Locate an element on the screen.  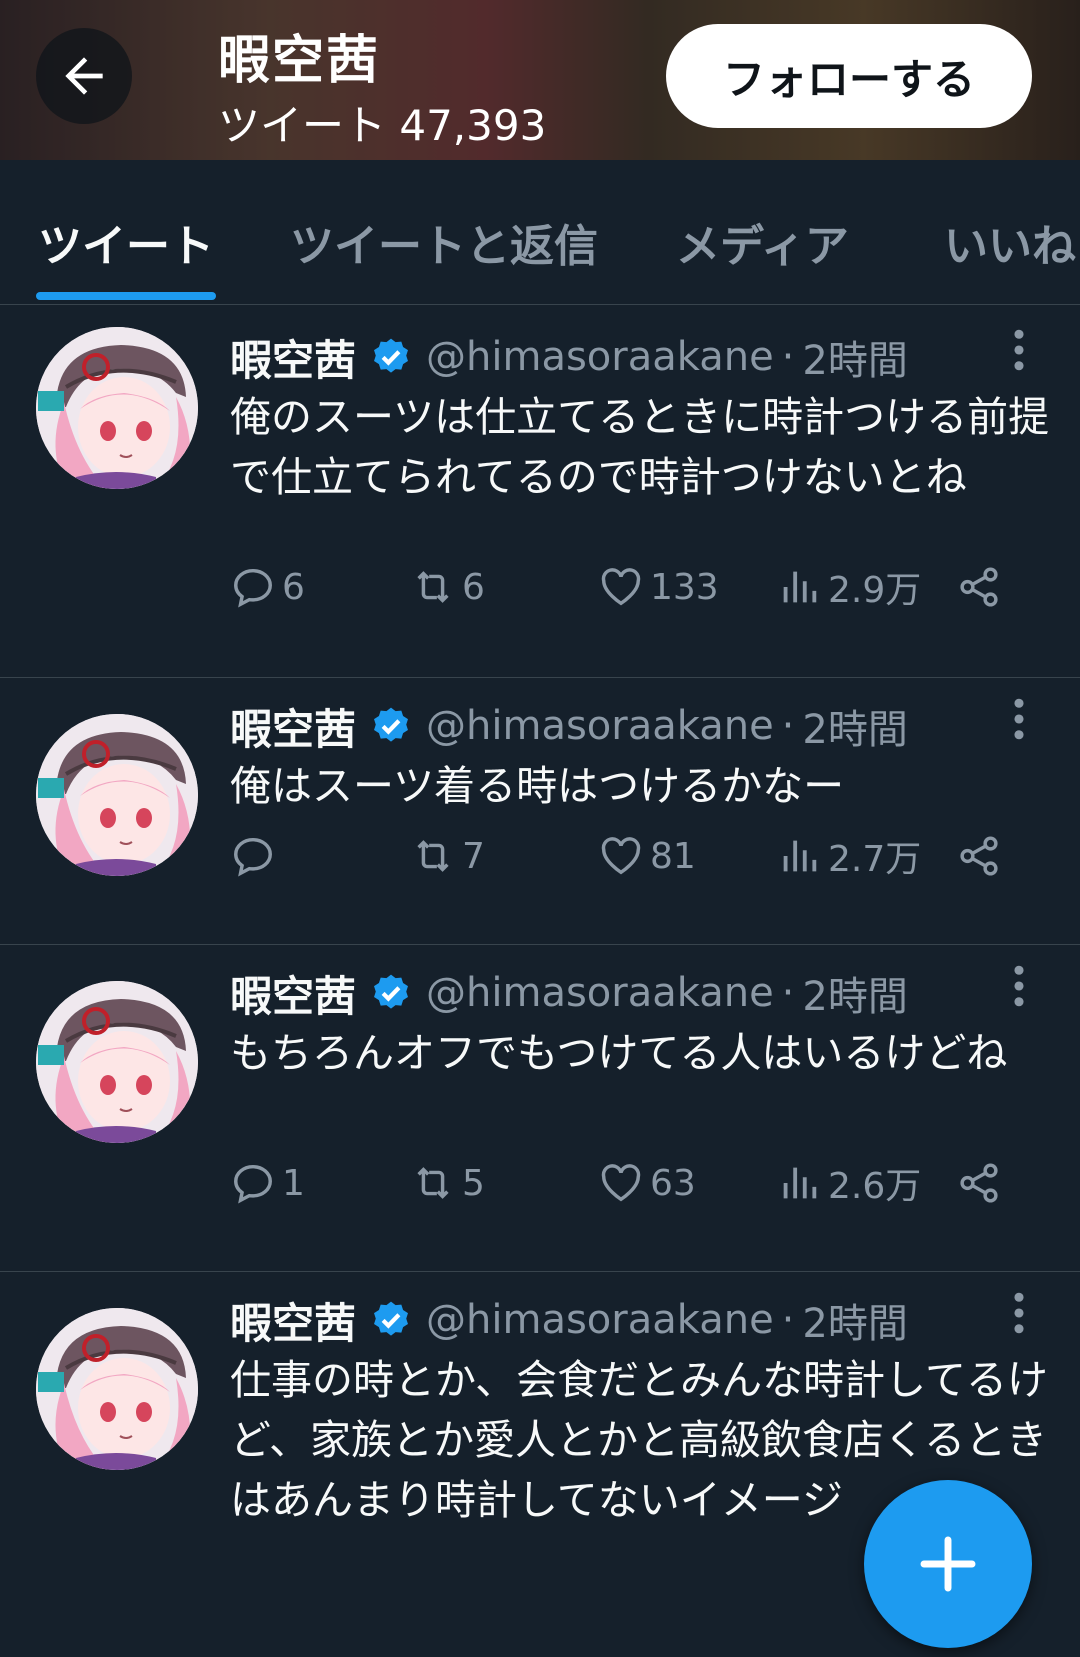
tweet-text: 俺のスーツは仕立てるときに時計つける前提で仕立てられてるので時計つけないとね is located at coordinates (640, 447).